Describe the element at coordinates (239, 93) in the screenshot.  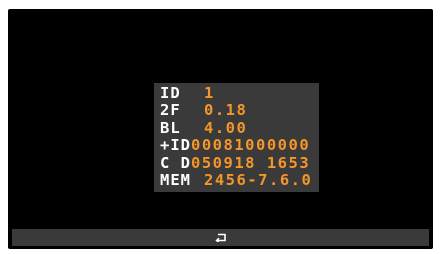
I see `info-row-id: ID 1` at that location.